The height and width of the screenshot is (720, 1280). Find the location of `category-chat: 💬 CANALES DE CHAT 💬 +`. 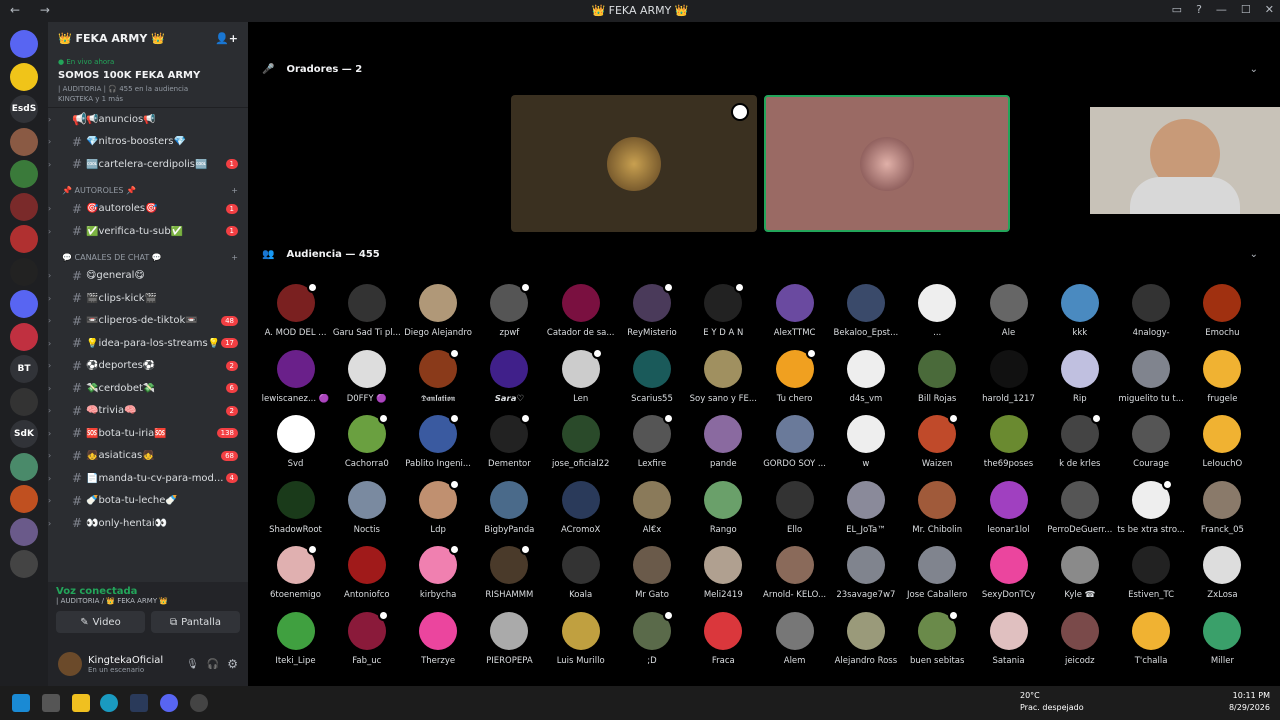

category-chat: 💬 CANALES DE CHAT 💬 + is located at coordinates (148, 254).